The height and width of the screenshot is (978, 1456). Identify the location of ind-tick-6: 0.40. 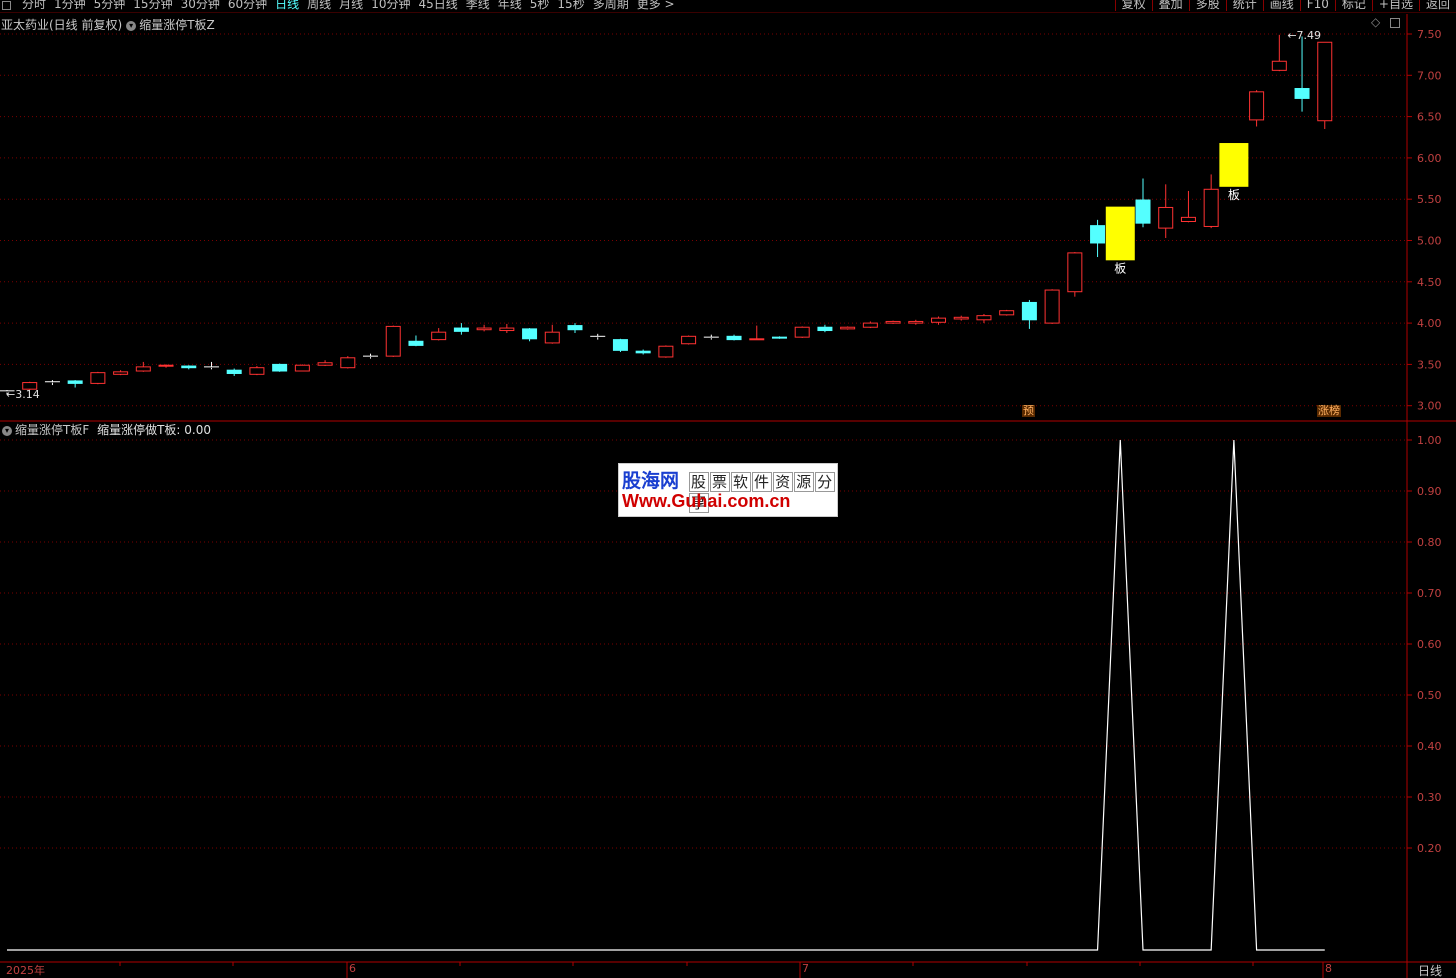
(1429, 746).